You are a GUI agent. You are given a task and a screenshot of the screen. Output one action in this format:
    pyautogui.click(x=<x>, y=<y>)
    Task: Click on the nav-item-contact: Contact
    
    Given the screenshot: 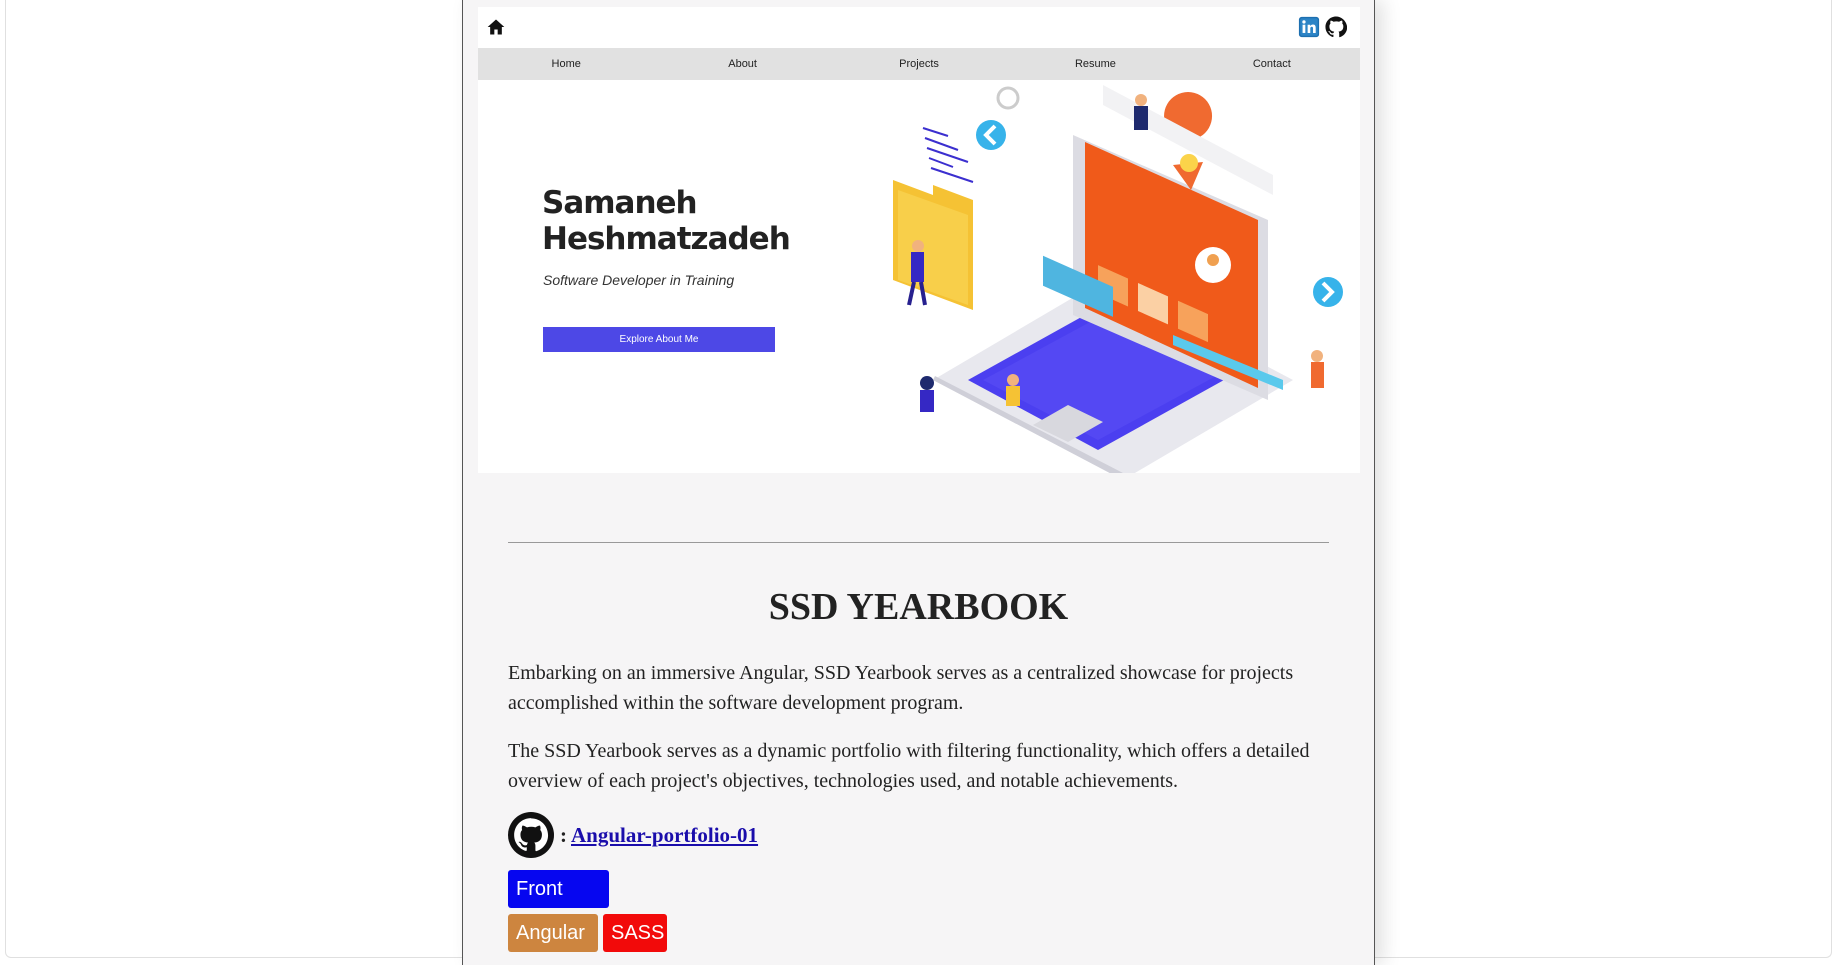 What is the action you would take?
    pyautogui.click(x=1272, y=64)
    